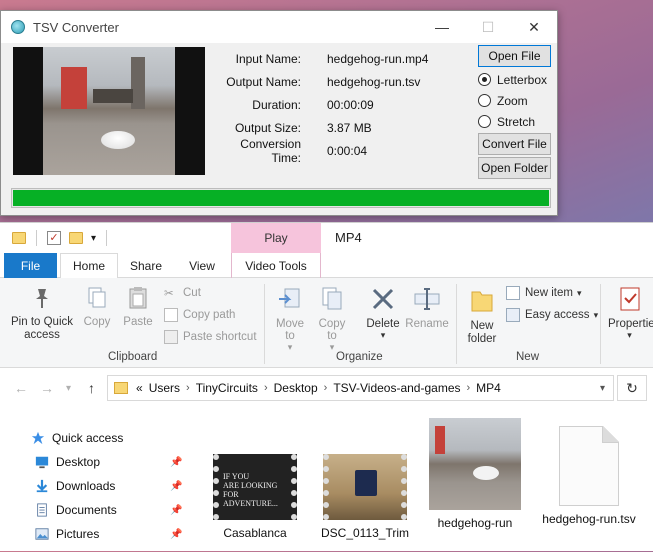  Describe the element at coordinates (89, 266) in the screenshot. I see `tab-home: Home` at that location.